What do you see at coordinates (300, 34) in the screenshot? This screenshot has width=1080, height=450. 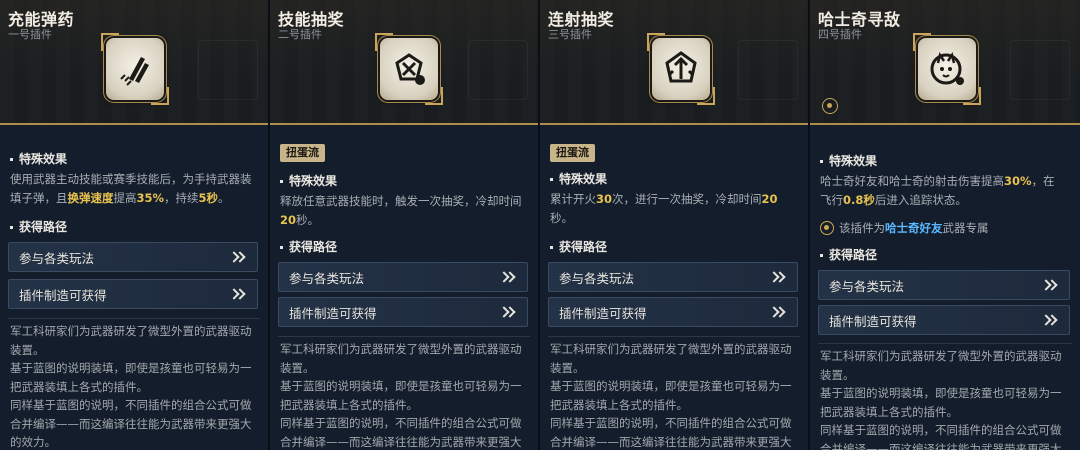 I see `card-subtitle: 二号插件` at bounding box center [300, 34].